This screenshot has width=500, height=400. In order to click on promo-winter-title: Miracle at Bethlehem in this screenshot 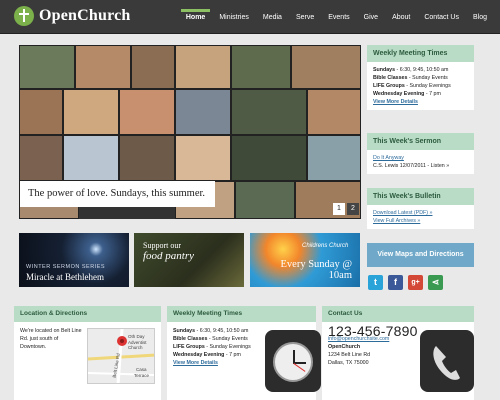, I will do `click(65, 277)`.